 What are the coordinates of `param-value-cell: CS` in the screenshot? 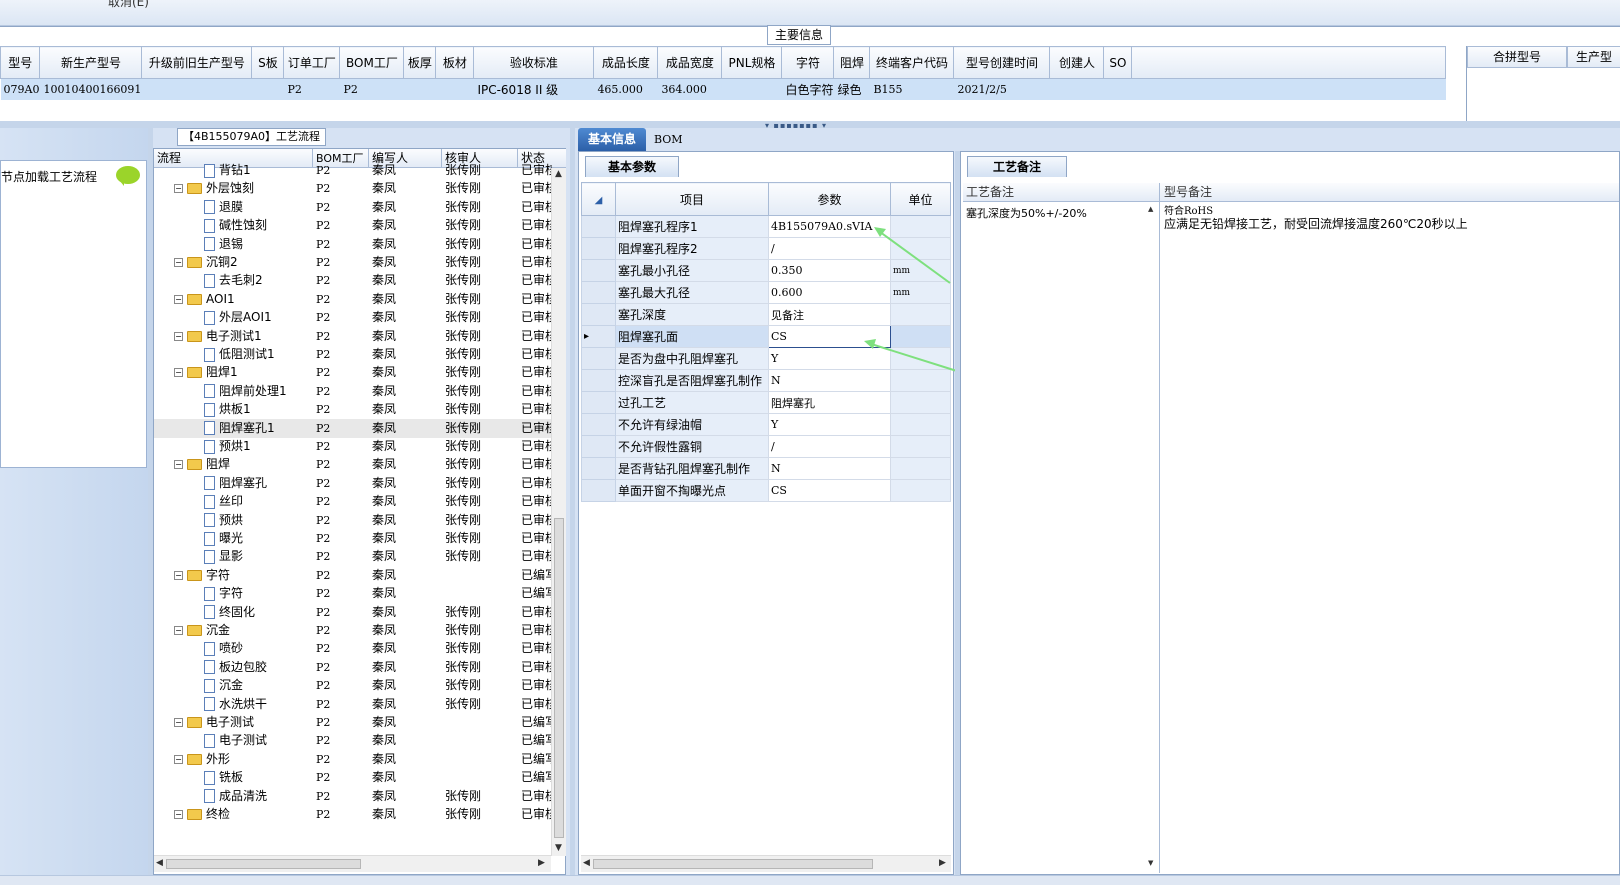 It's located at (829, 490).